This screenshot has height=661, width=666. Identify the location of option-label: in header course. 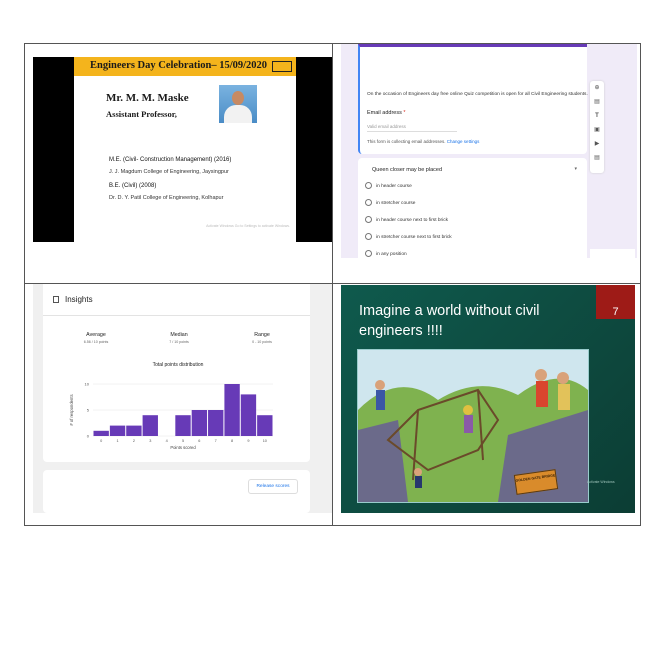
(394, 186).